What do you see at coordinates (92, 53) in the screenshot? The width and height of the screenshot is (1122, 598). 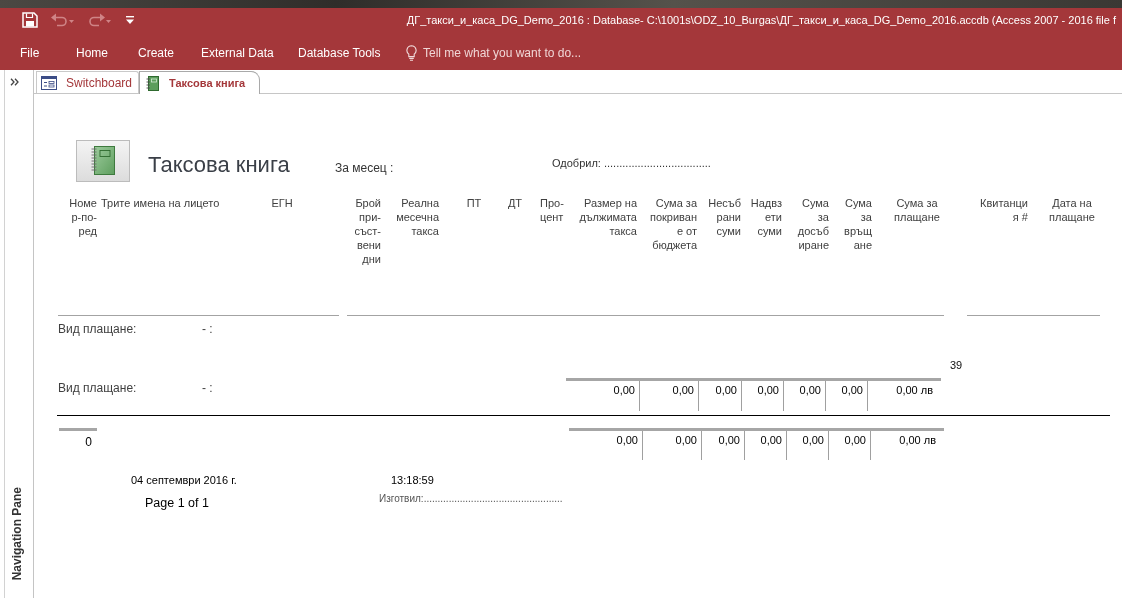 I see `ribbon-tab: Home` at bounding box center [92, 53].